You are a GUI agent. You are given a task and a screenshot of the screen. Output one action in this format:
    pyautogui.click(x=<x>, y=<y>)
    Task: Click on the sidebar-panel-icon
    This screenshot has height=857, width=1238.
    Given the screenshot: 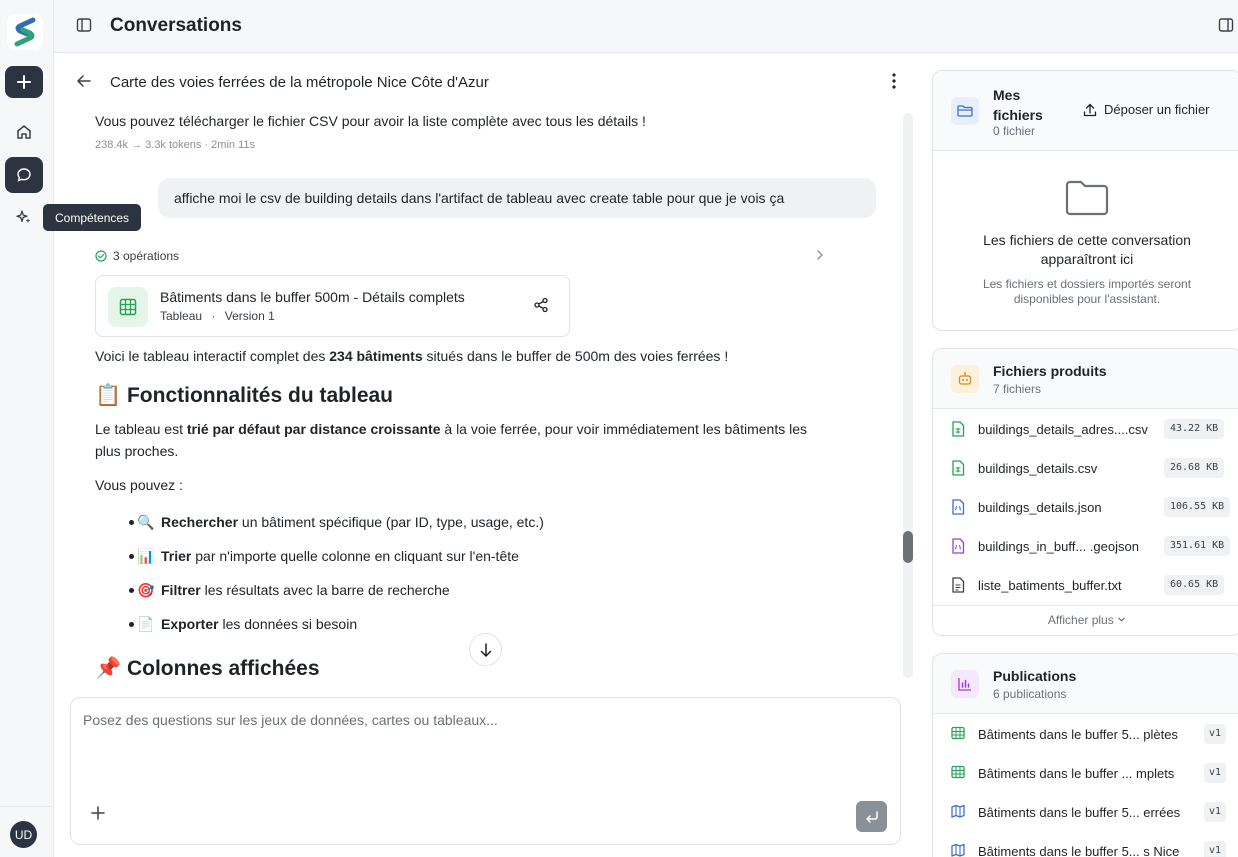 What is the action you would take?
    pyautogui.click(x=84, y=25)
    